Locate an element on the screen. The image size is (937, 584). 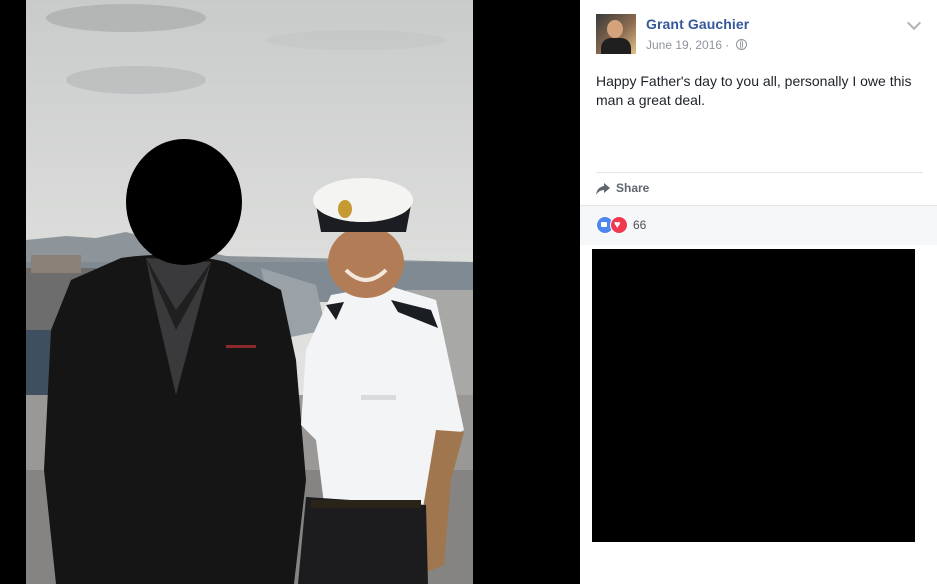
author-name: Grant Gauchier is located at coordinates (697, 24).